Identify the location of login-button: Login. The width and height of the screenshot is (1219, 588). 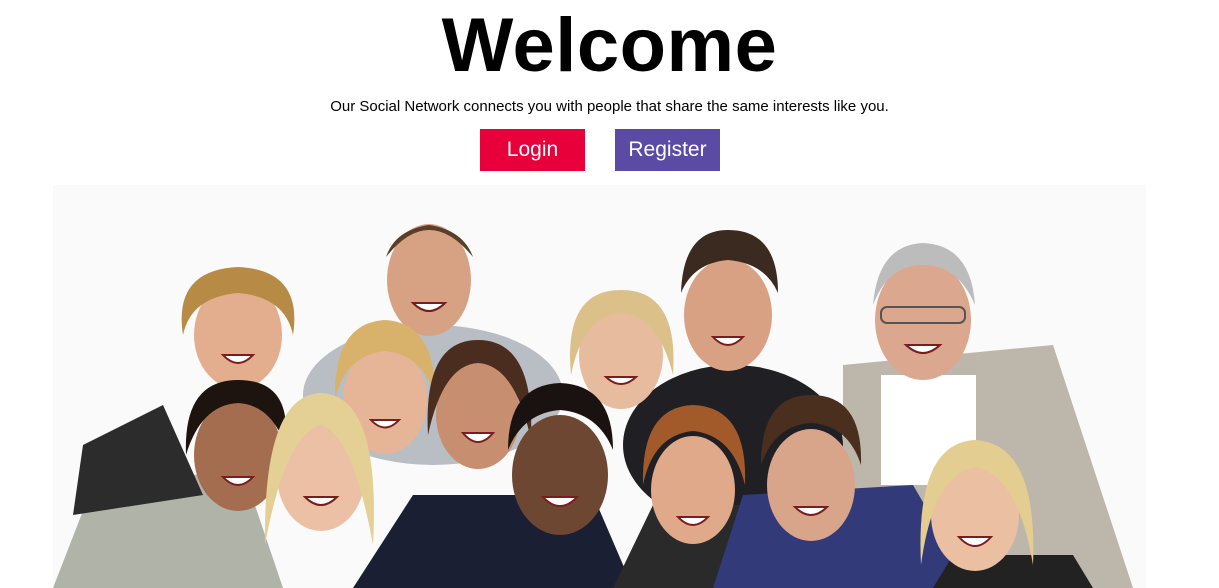
(532, 150).